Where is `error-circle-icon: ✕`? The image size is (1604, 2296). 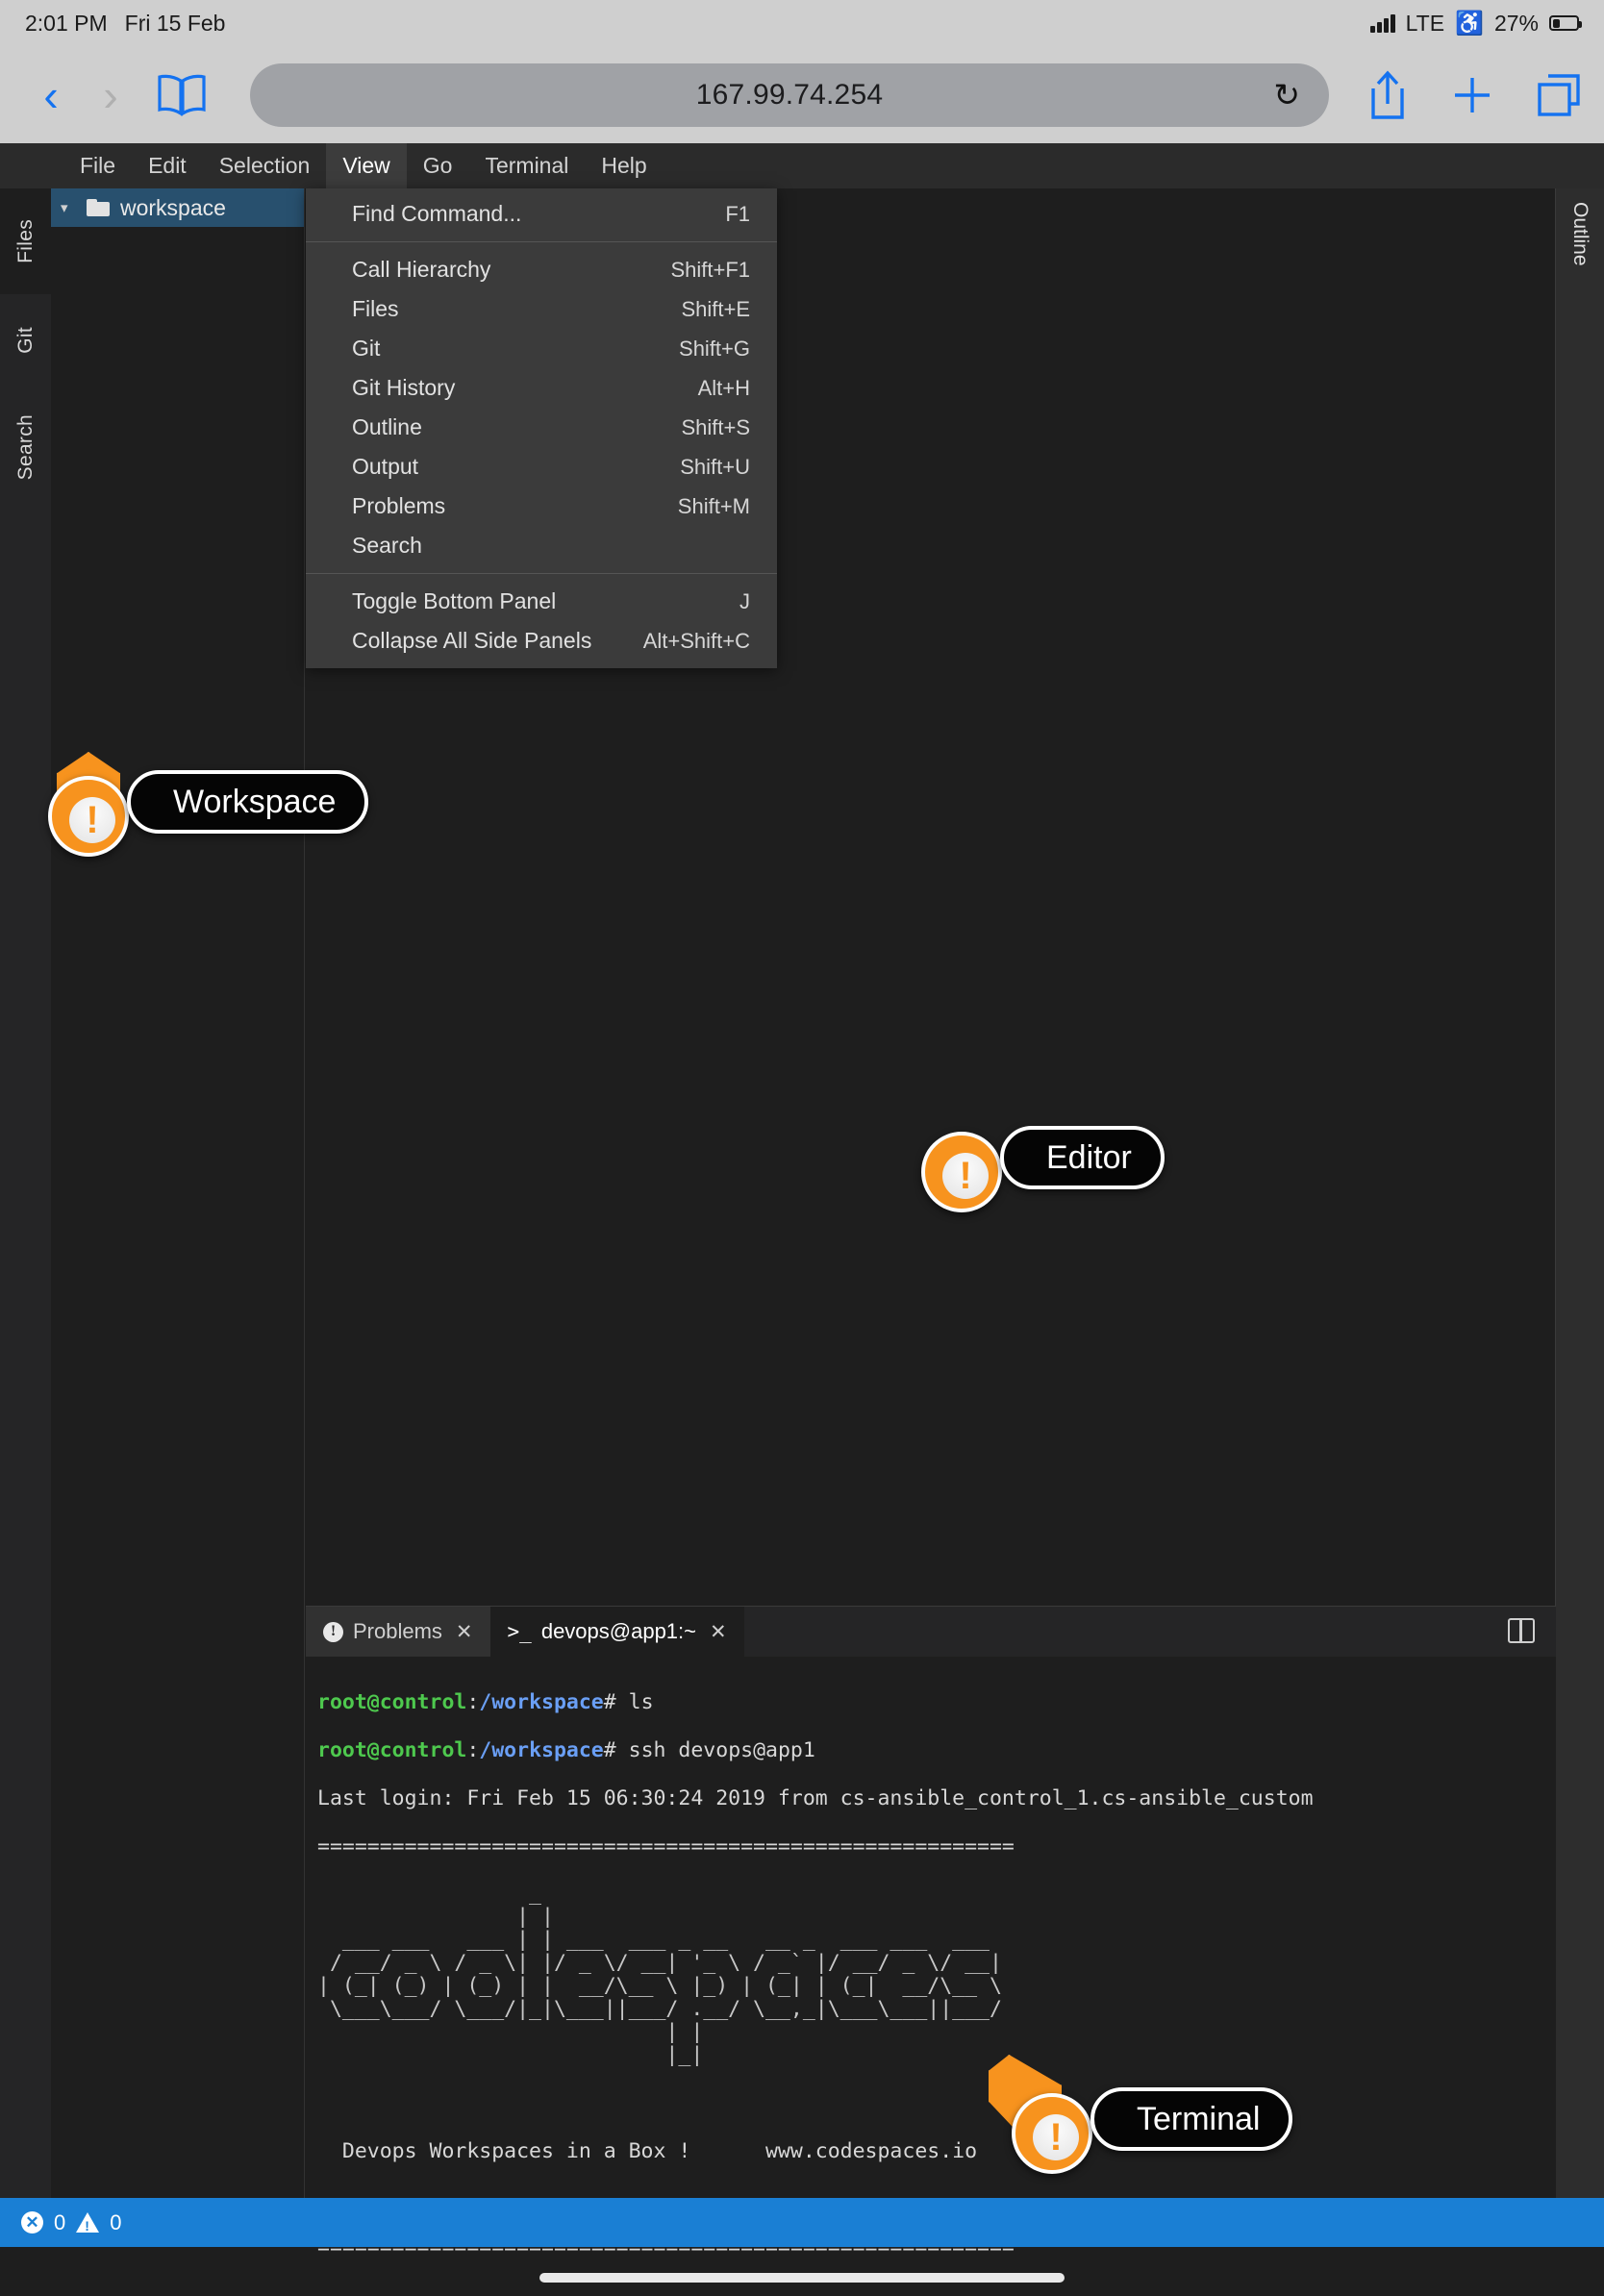
error-circle-icon: ✕ is located at coordinates (32, 2222).